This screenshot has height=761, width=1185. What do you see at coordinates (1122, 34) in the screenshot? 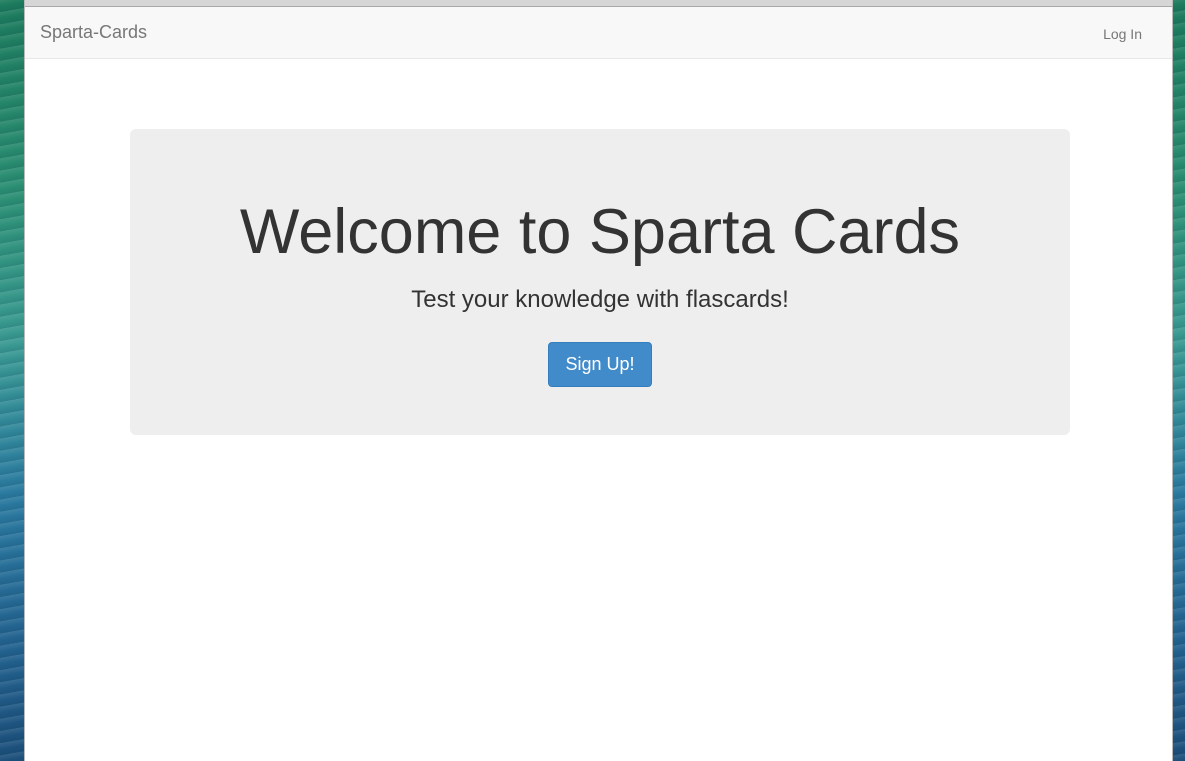
I see `login-link: Log In` at bounding box center [1122, 34].